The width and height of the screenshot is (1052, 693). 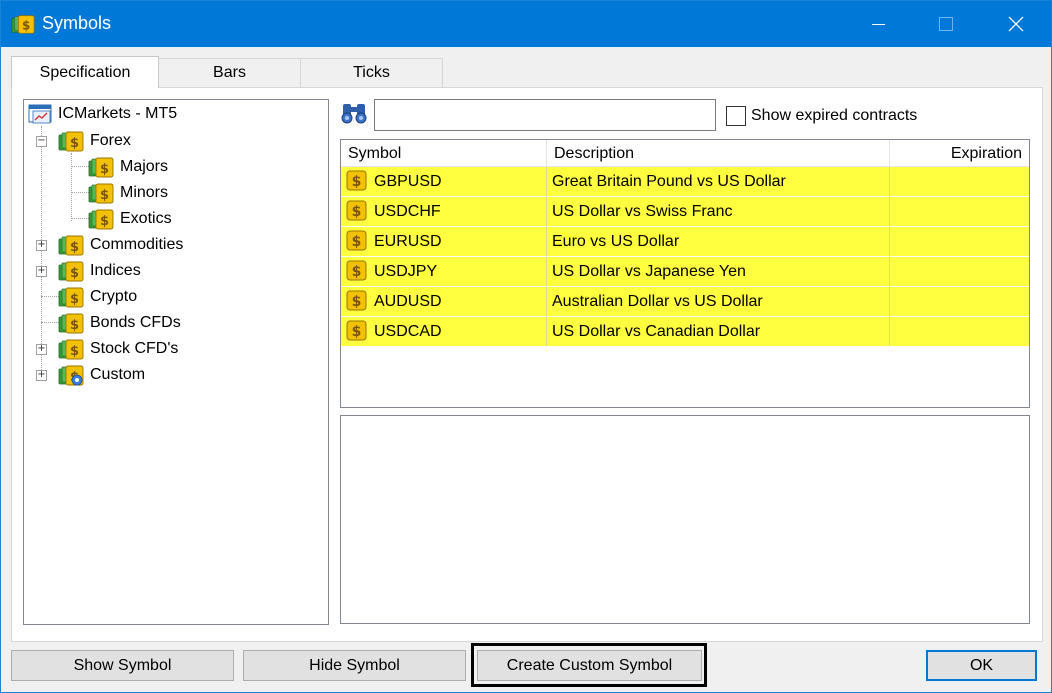 I want to click on minimize-icon, so click(x=878, y=24).